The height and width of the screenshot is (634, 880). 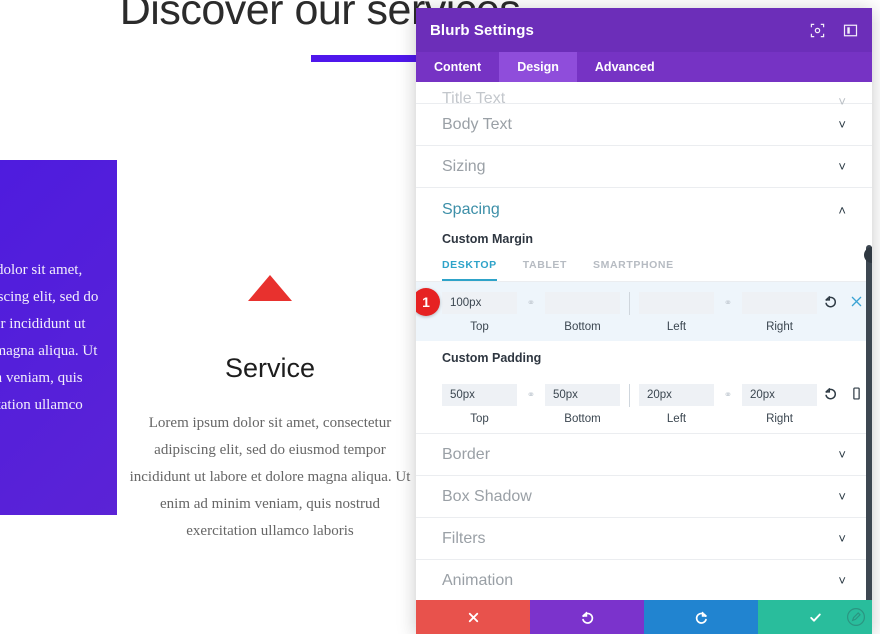 What do you see at coordinates (479, 419) in the screenshot?
I see `padding-top-caption: Top` at bounding box center [479, 419].